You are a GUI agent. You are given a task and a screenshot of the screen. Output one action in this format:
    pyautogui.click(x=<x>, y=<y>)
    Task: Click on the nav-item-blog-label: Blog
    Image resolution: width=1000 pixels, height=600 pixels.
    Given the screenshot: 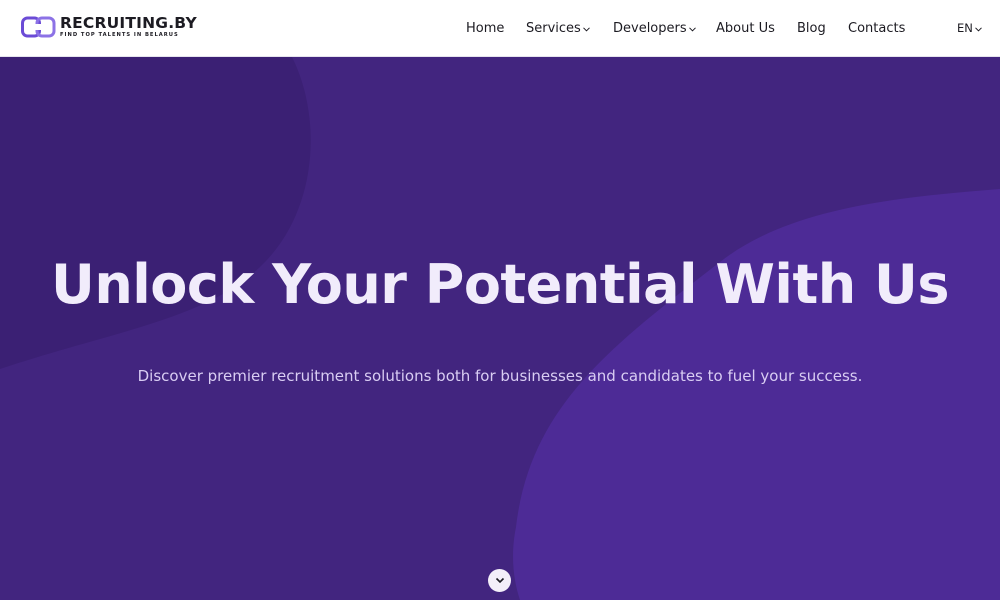 What is the action you would take?
    pyautogui.click(x=811, y=28)
    